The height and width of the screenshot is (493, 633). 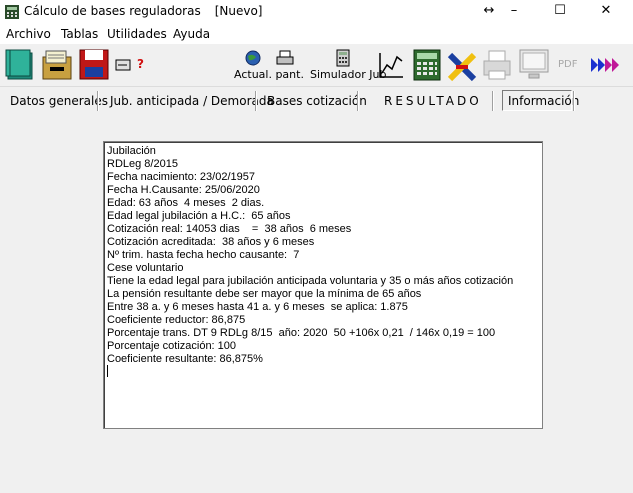 I want to click on save-disk-icon, so click(x=94, y=65).